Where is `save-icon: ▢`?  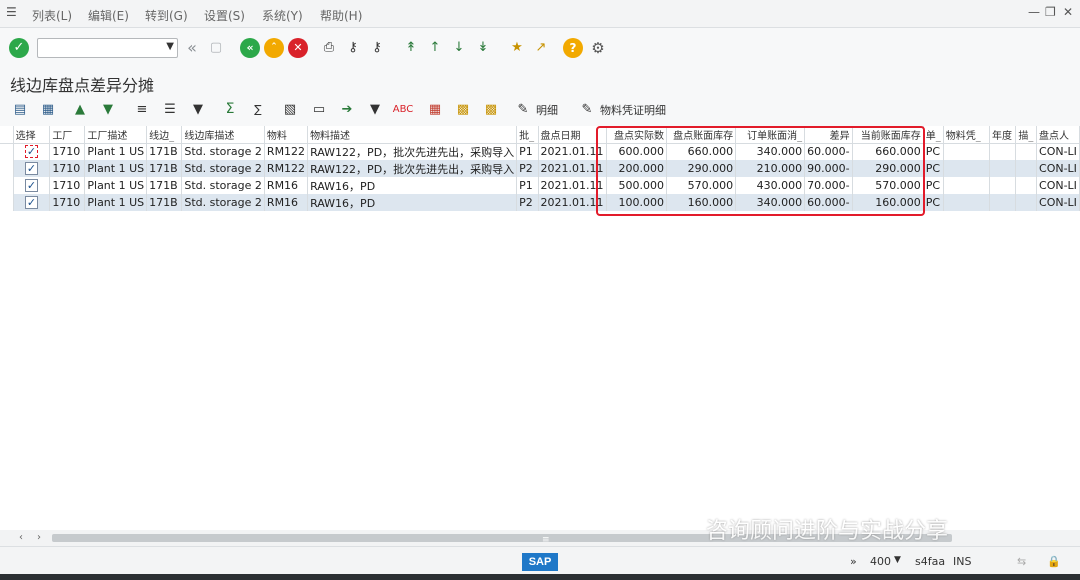 save-icon: ▢ is located at coordinates (216, 48).